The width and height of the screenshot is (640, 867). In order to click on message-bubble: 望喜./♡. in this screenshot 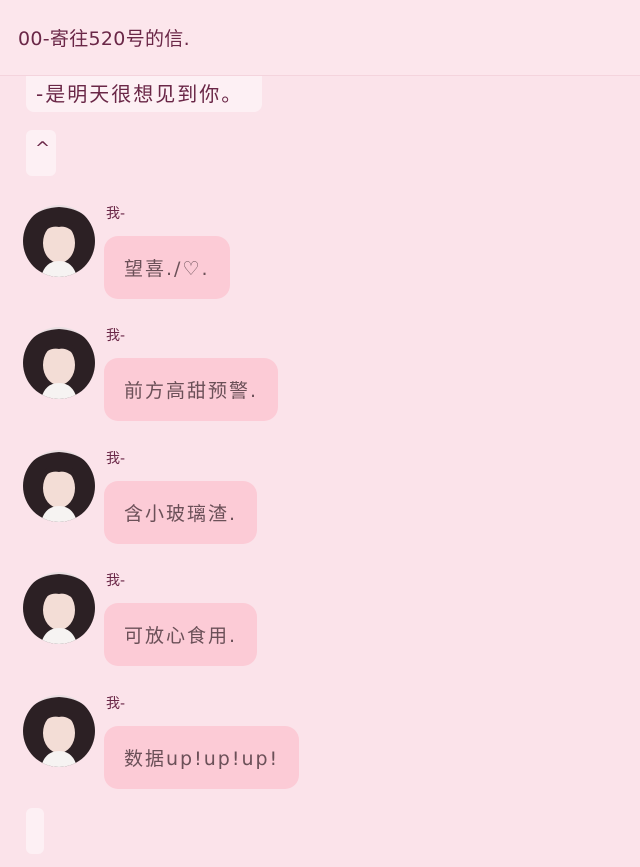, I will do `click(167, 267)`.